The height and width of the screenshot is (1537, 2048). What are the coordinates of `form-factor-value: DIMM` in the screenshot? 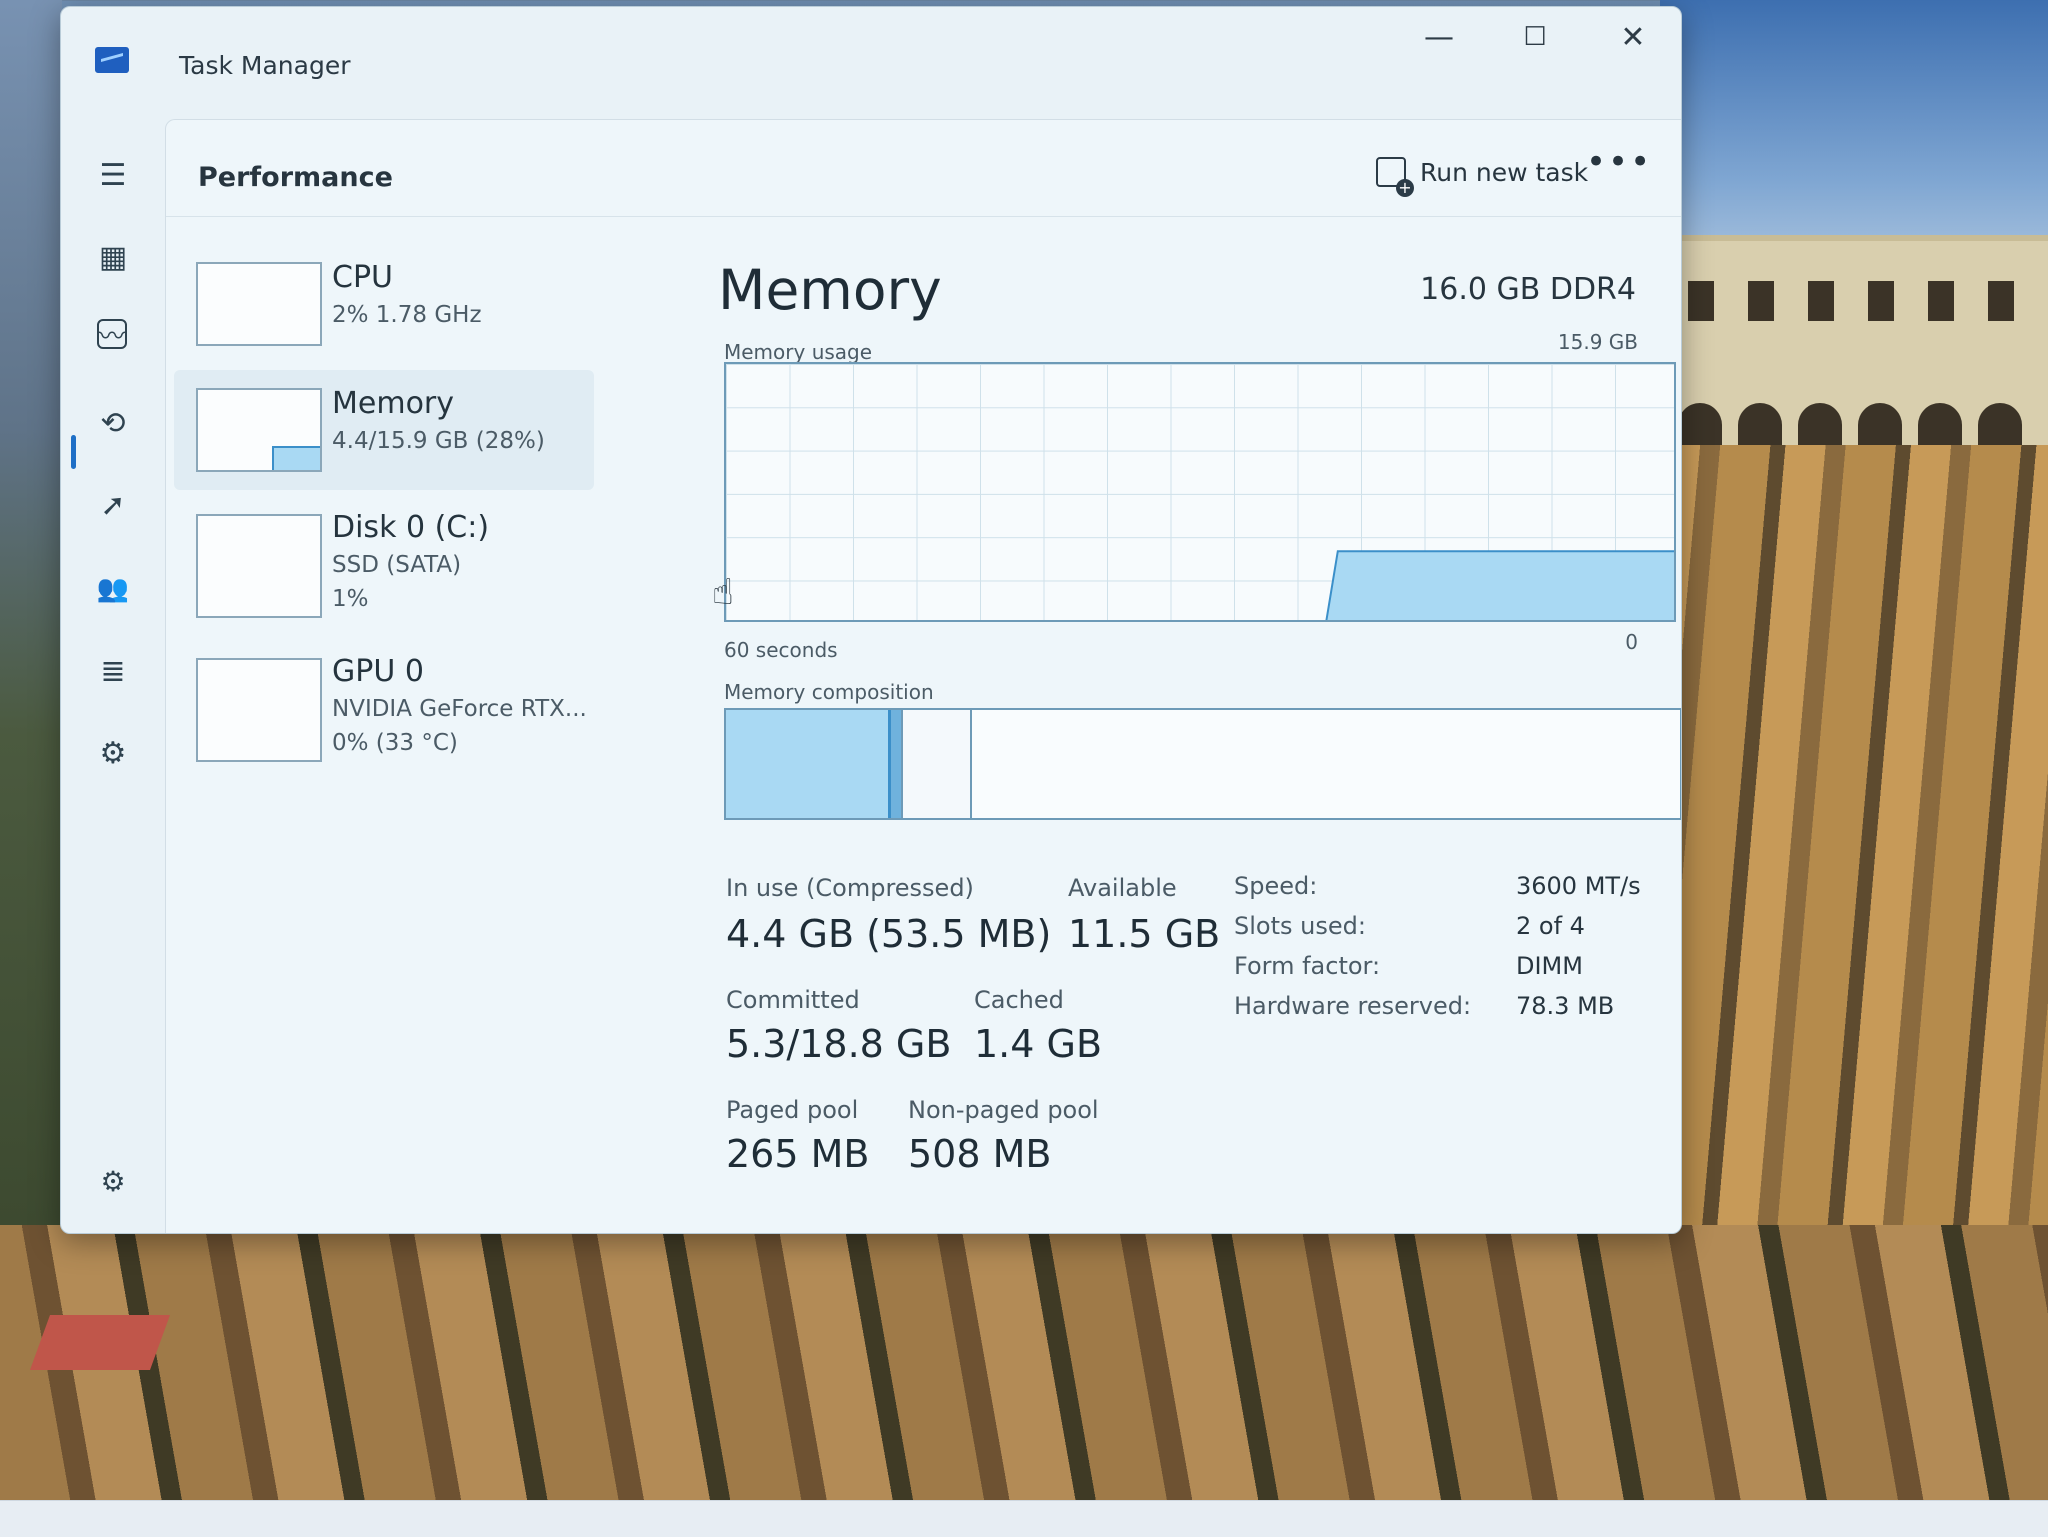 It's located at (1549, 966).